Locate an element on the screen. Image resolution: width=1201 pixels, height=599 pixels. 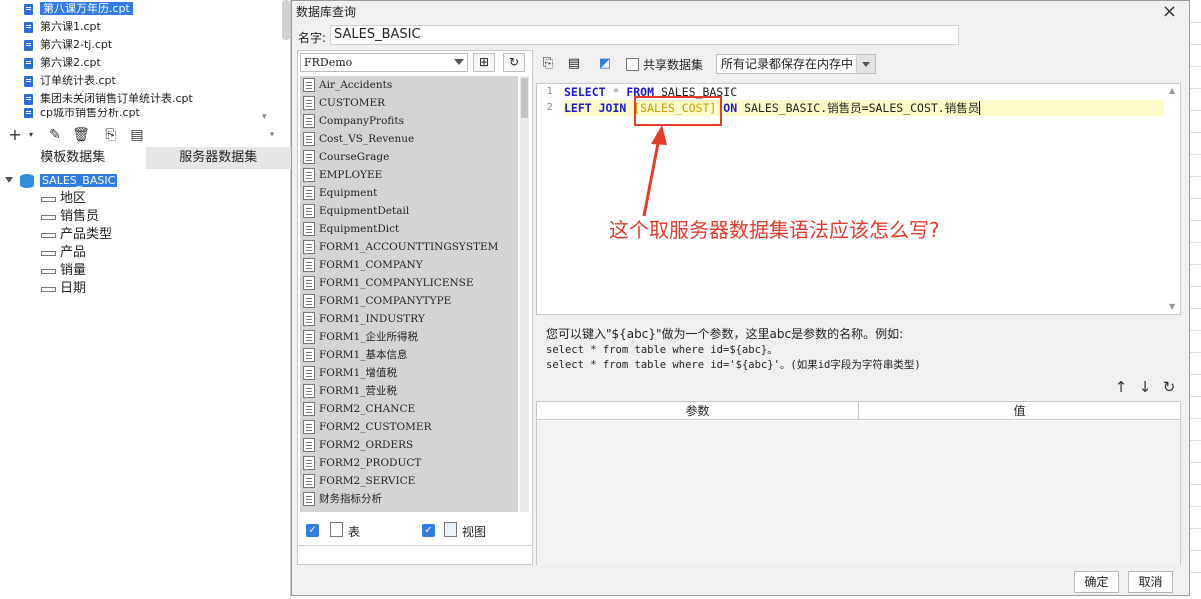
refresh-button: ↻ is located at coordinates (514, 62).